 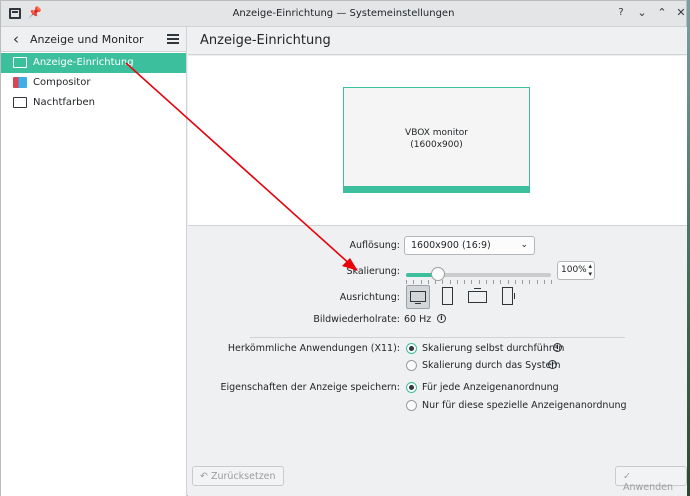 What do you see at coordinates (524, 245) in the screenshot?
I see `chevron-down-icon: ⌄` at bounding box center [524, 245].